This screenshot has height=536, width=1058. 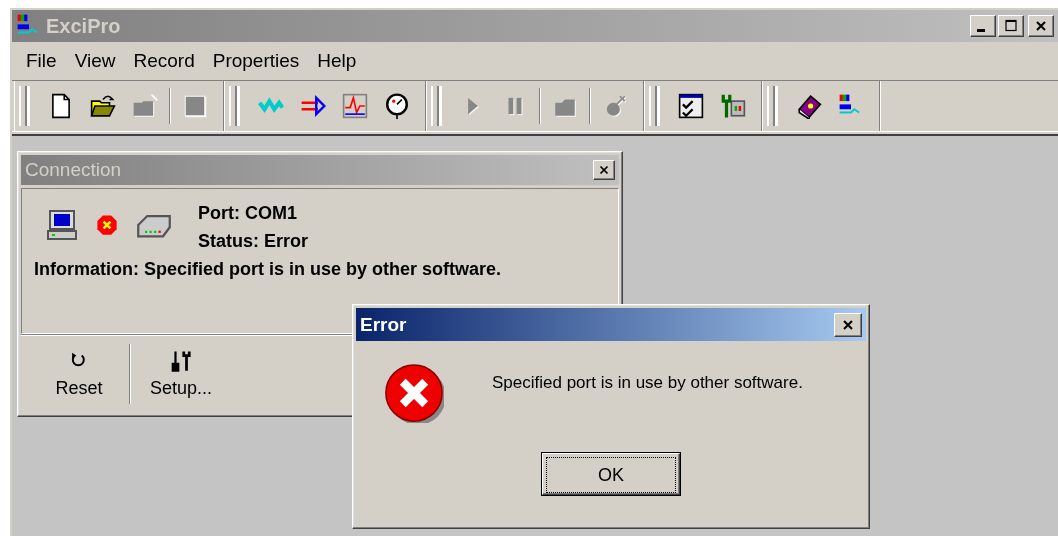 What do you see at coordinates (383, 324) in the screenshot?
I see `dialog-title: Error` at bounding box center [383, 324].